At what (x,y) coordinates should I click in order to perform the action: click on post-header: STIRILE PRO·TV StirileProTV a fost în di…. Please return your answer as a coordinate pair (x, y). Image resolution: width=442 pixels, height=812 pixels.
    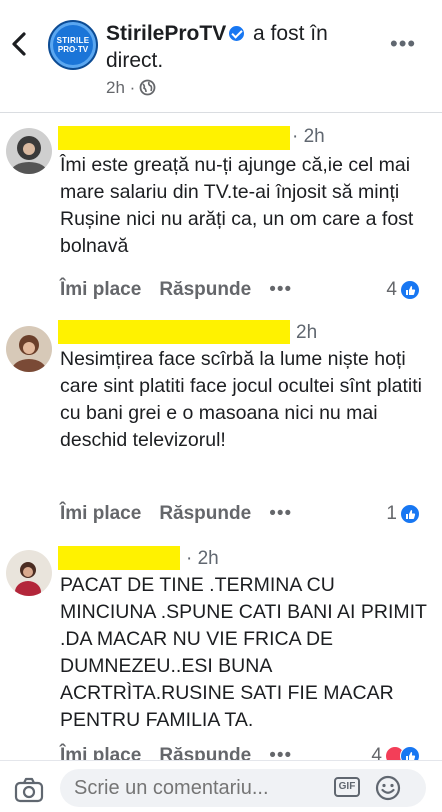
    Looking at the image, I should click on (221, 54).